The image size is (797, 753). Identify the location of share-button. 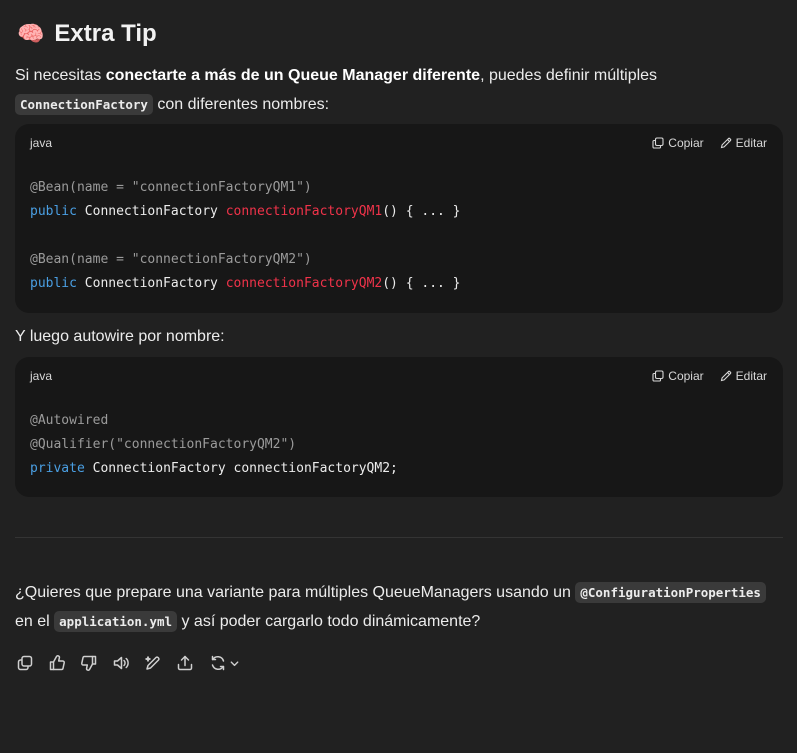
(185, 663).